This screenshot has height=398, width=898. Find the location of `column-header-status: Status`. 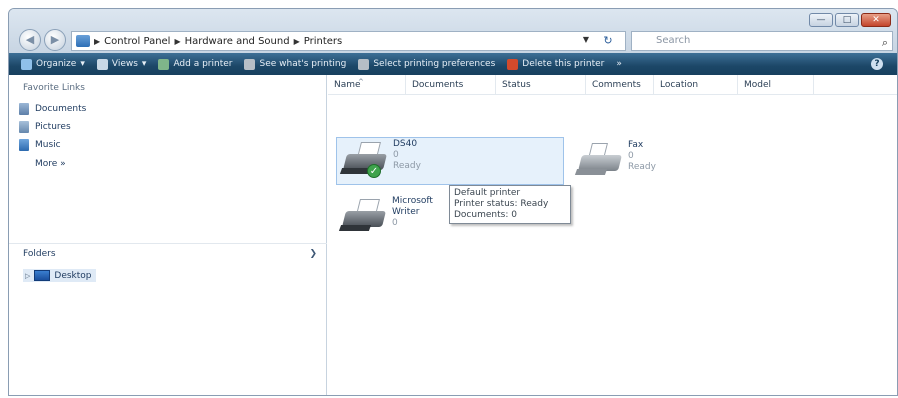

column-header-status: Status is located at coordinates (541, 84).